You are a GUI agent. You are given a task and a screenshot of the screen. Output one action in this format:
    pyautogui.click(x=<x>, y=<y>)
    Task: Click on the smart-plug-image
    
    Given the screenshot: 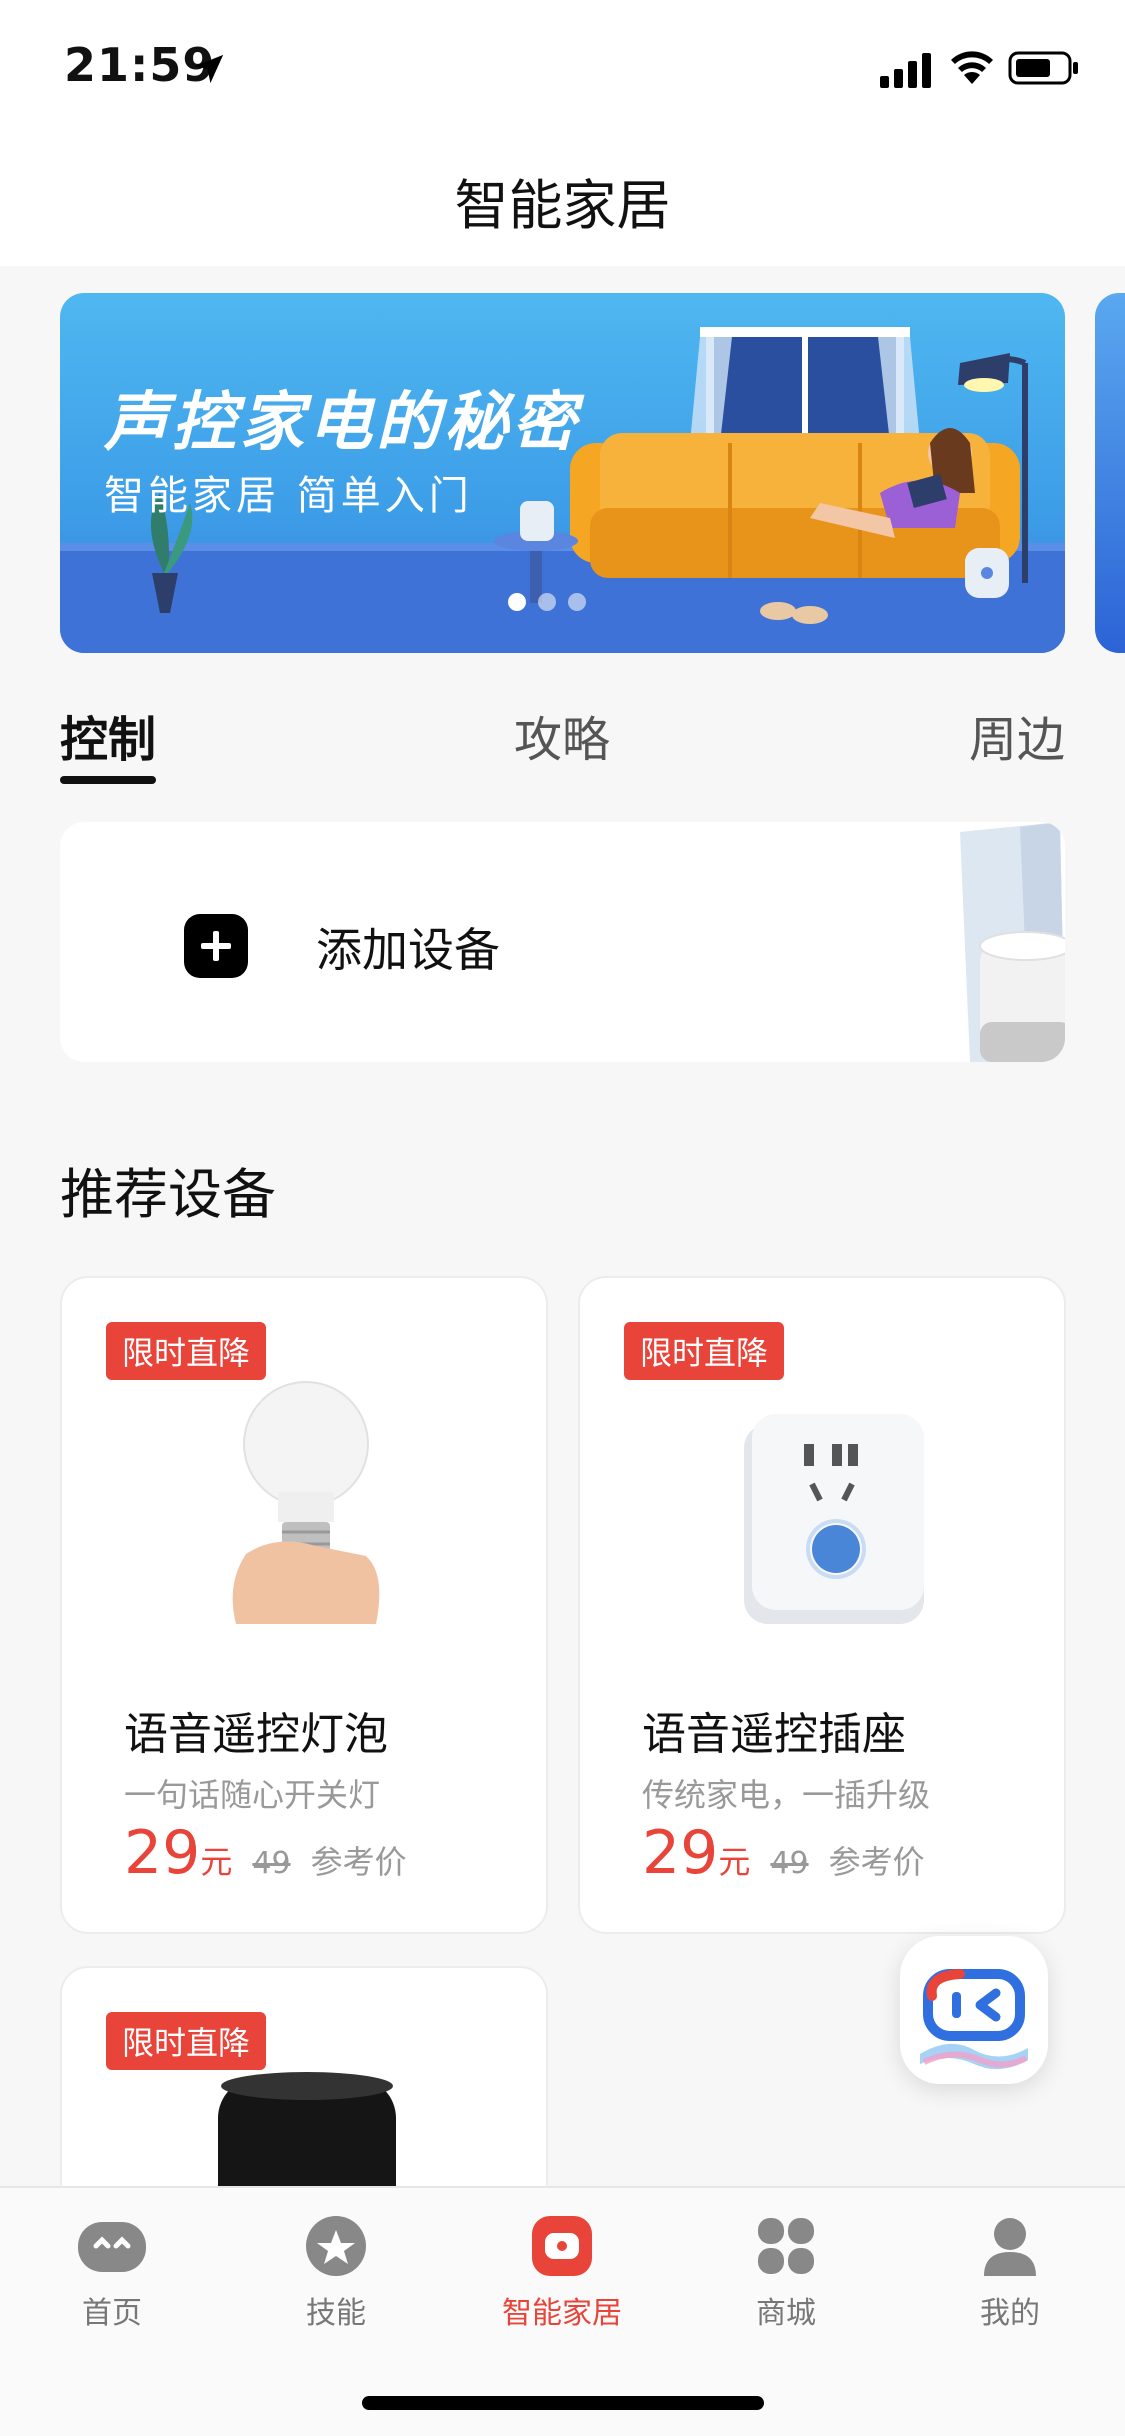 What is the action you would take?
    pyautogui.click(x=834, y=1519)
    